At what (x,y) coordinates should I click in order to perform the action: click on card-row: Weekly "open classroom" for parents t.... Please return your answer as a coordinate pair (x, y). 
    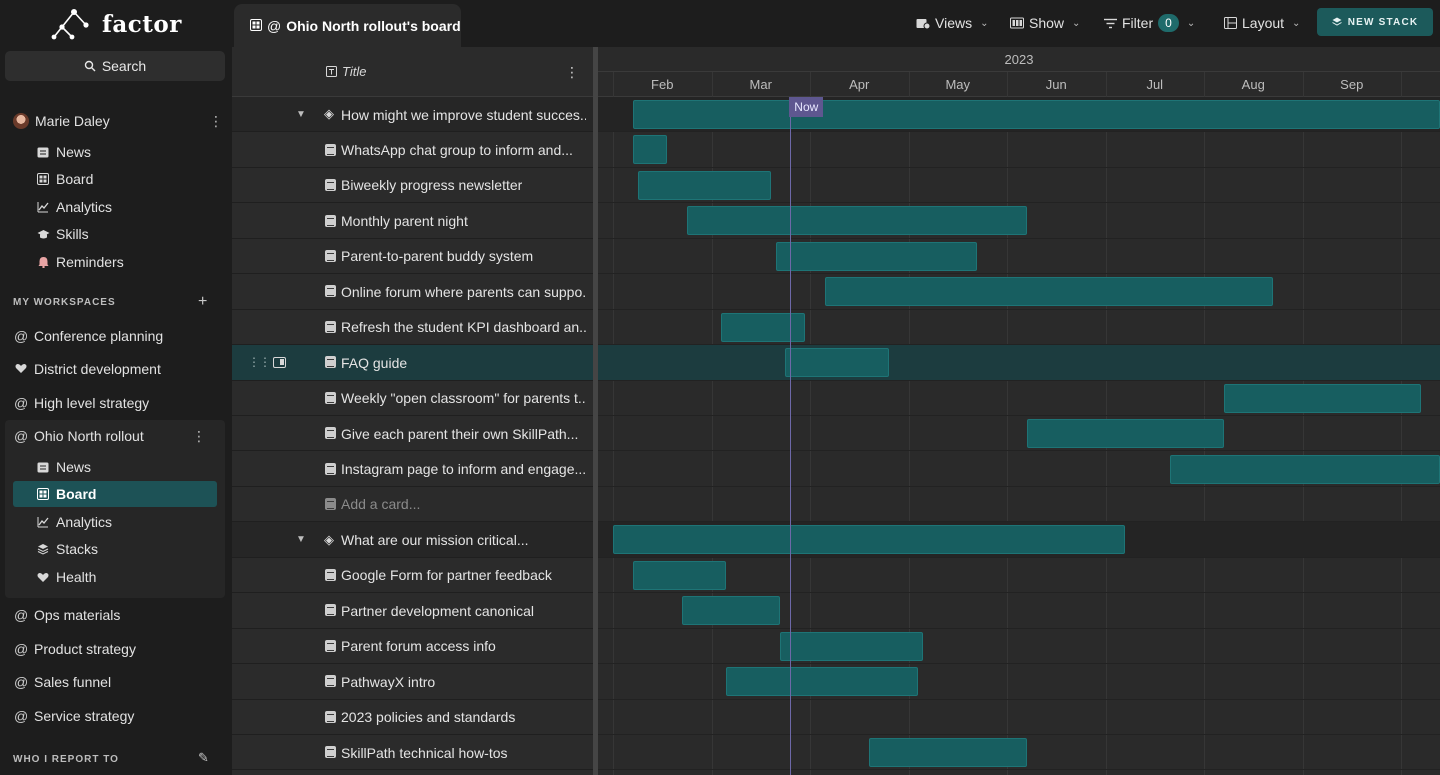
    Looking at the image, I should click on (412, 398).